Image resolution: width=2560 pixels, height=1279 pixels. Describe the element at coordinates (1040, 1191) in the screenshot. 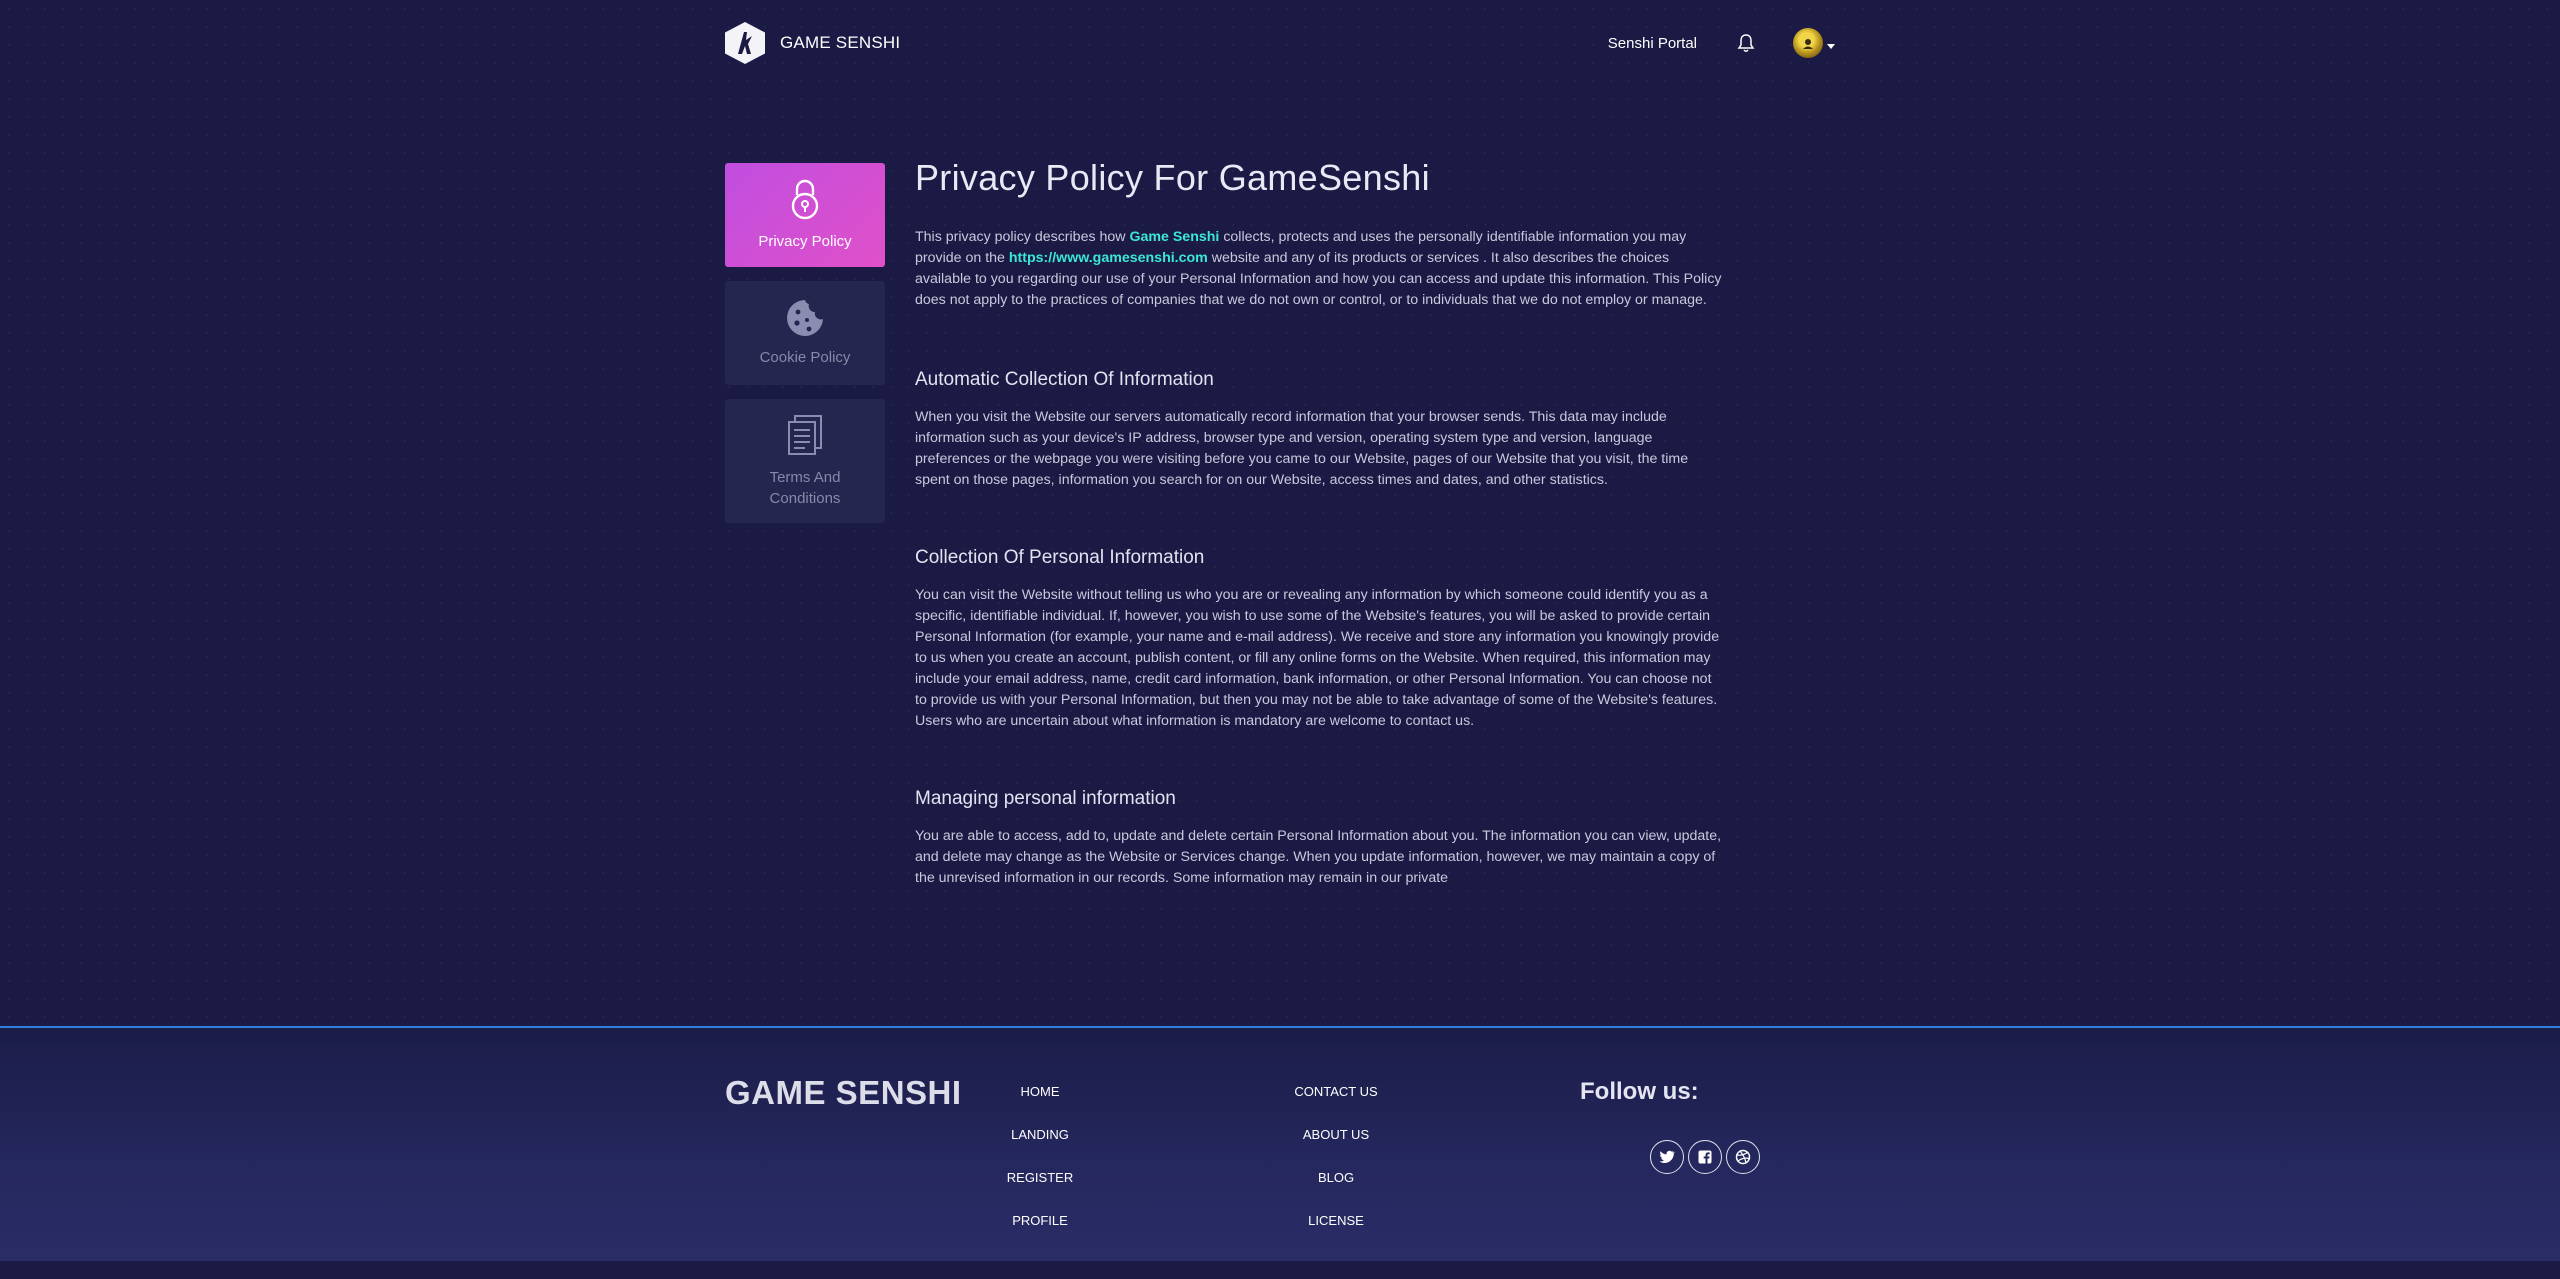

I see `footer-link-register: REGISTER` at that location.